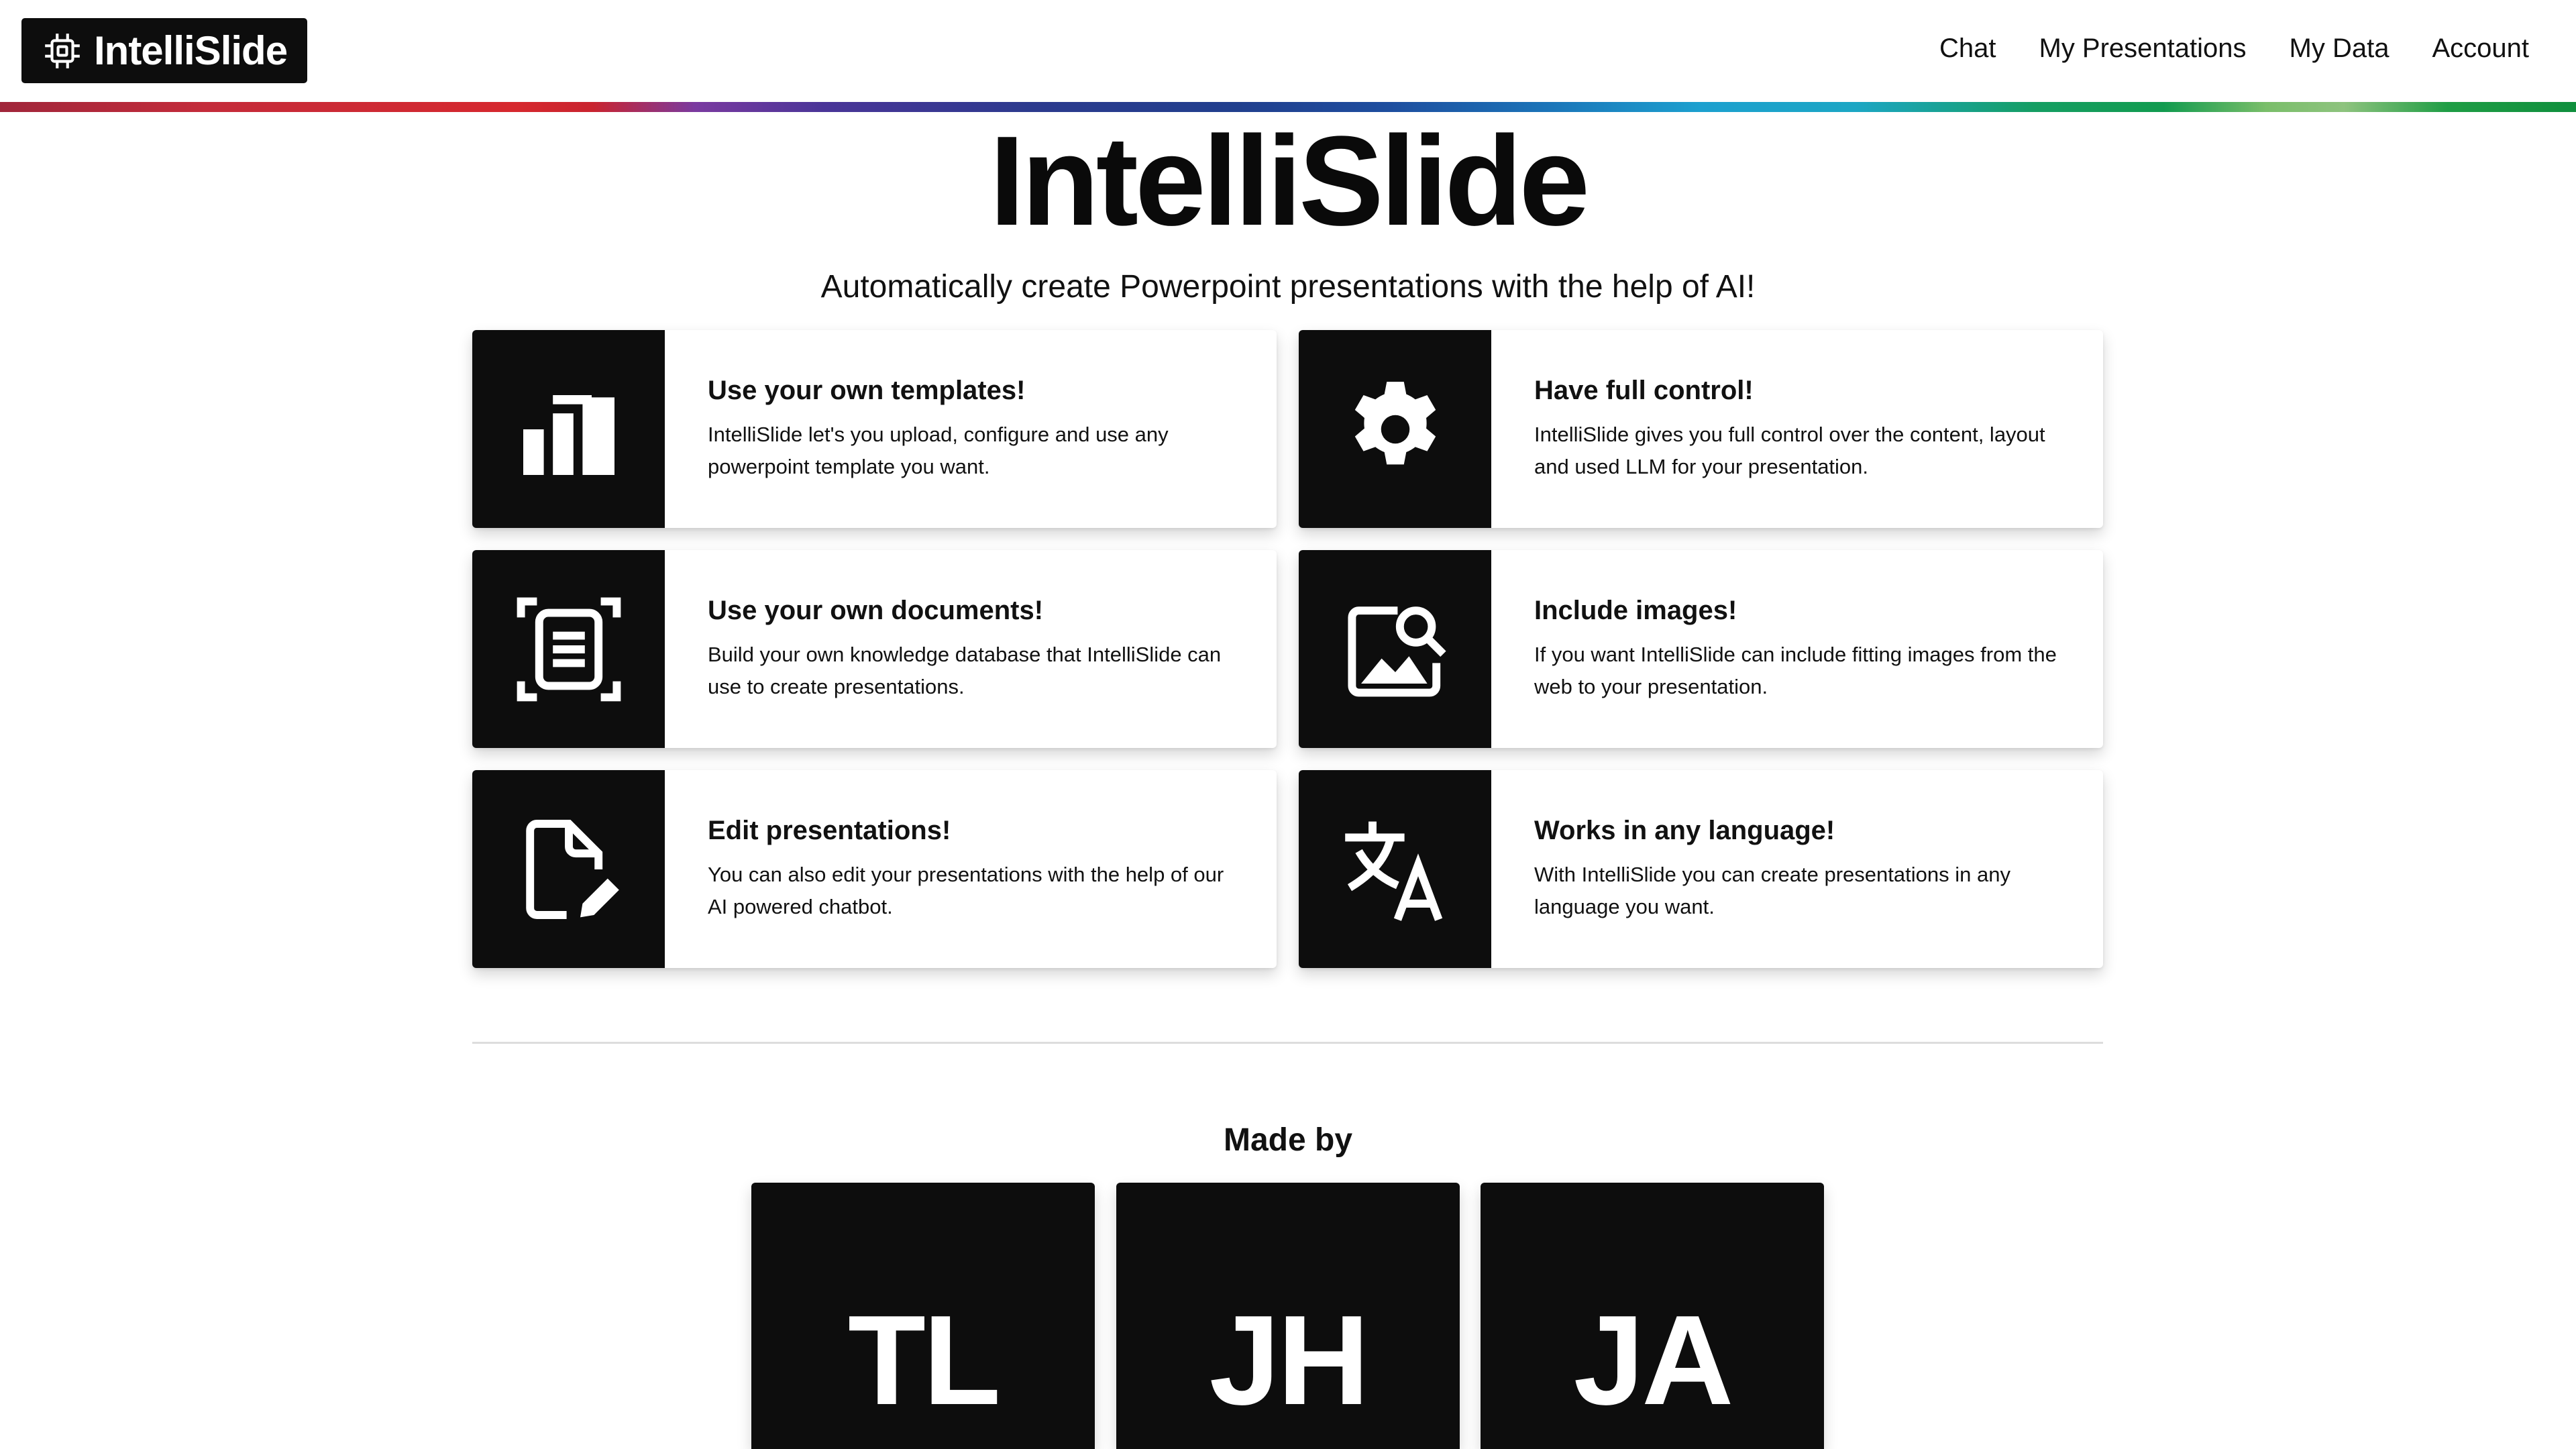 The width and height of the screenshot is (2576, 1449). Describe the element at coordinates (1288, 1140) in the screenshot. I see `made-by-heading: Made by` at that location.